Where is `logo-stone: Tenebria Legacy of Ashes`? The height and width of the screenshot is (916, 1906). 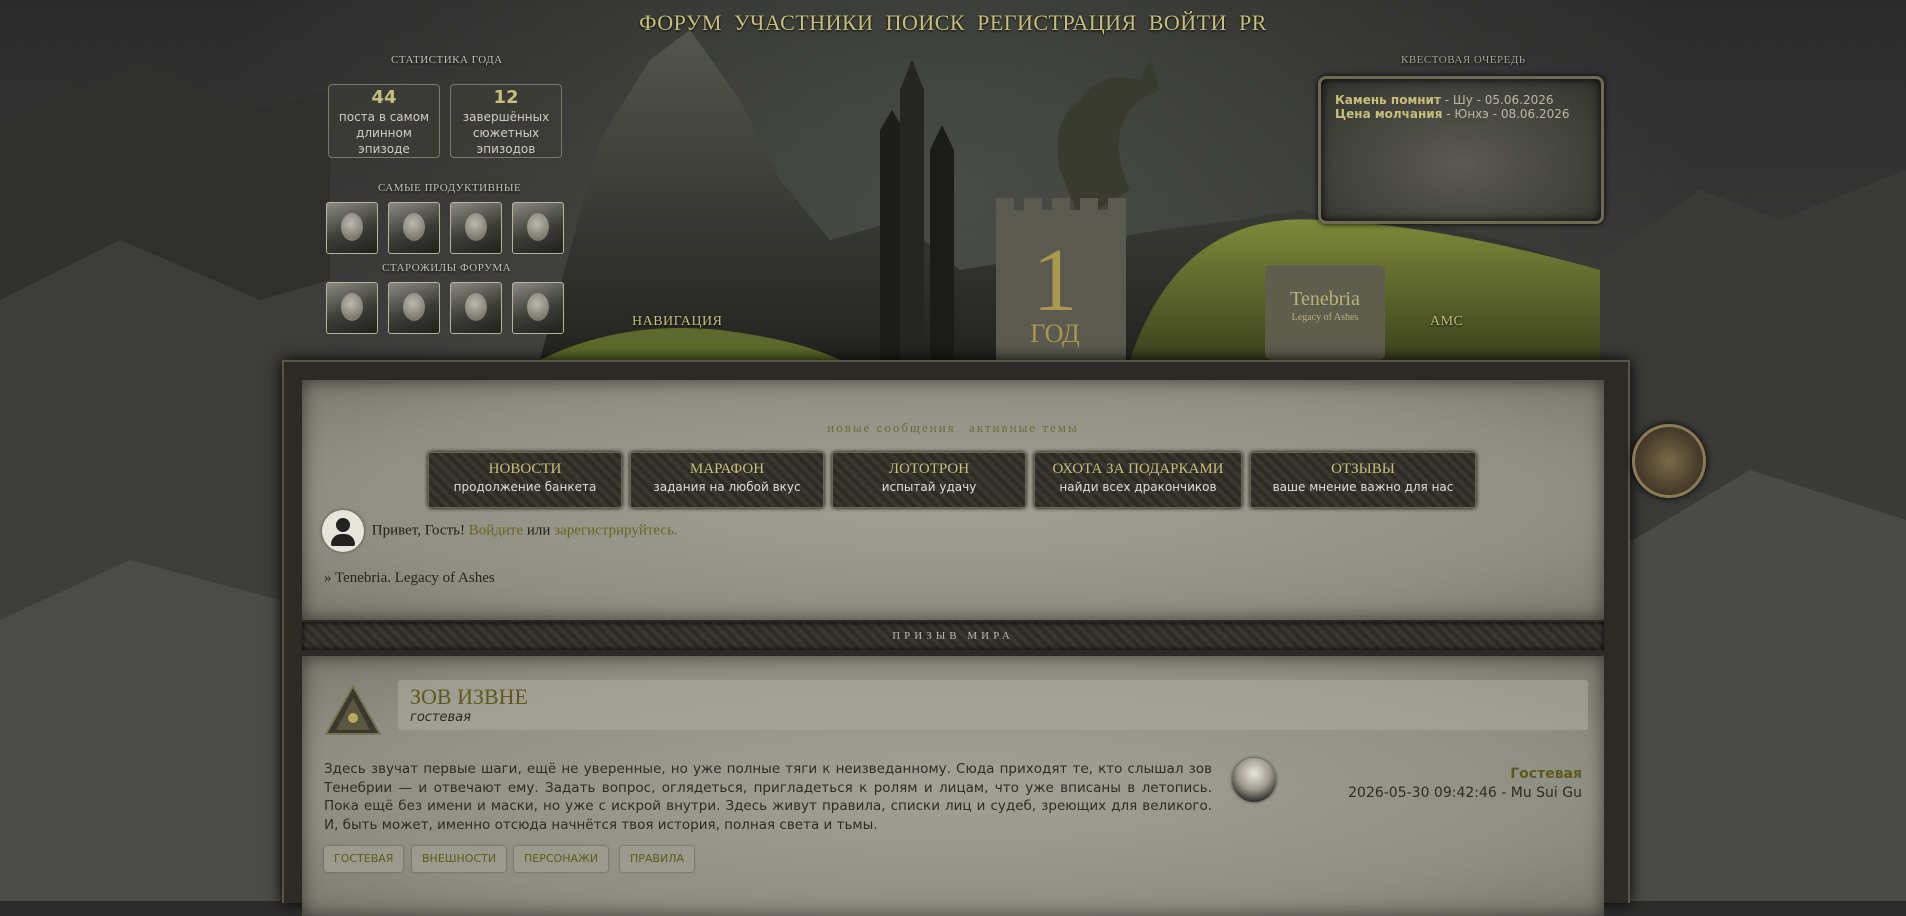 logo-stone: Tenebria Legacy of Ashes is located at coordinates (1325, 312).